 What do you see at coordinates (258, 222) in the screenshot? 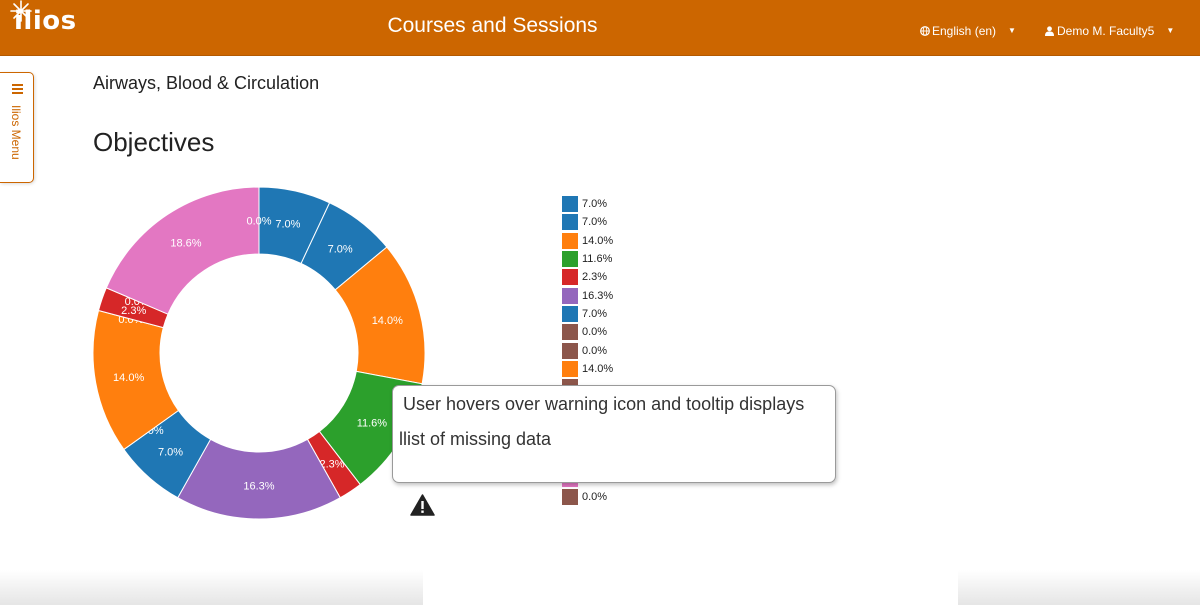
I see `slice-label: 0.0%` at bounding box center [258, 222].